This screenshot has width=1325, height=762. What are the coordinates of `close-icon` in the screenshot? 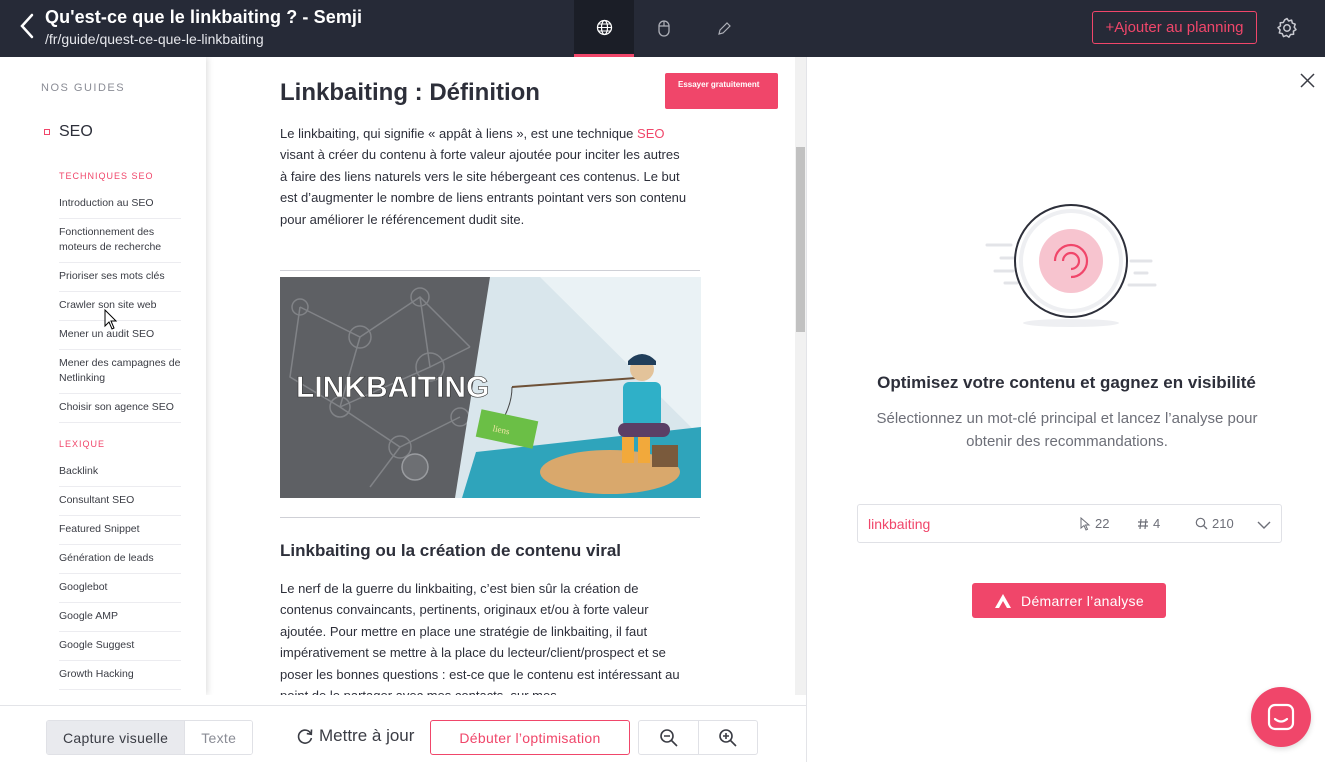 It's located at (1307, 80).